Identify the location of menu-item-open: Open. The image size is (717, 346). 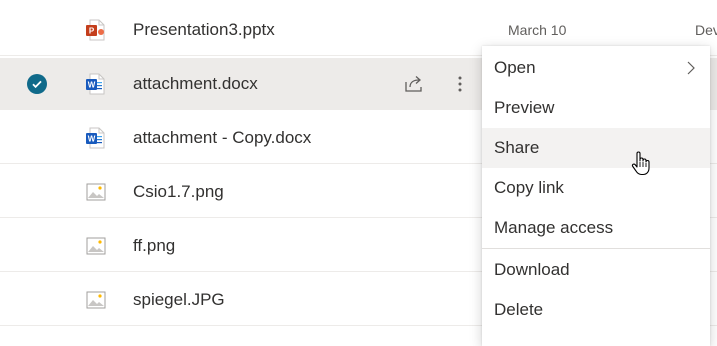
(596, 68).